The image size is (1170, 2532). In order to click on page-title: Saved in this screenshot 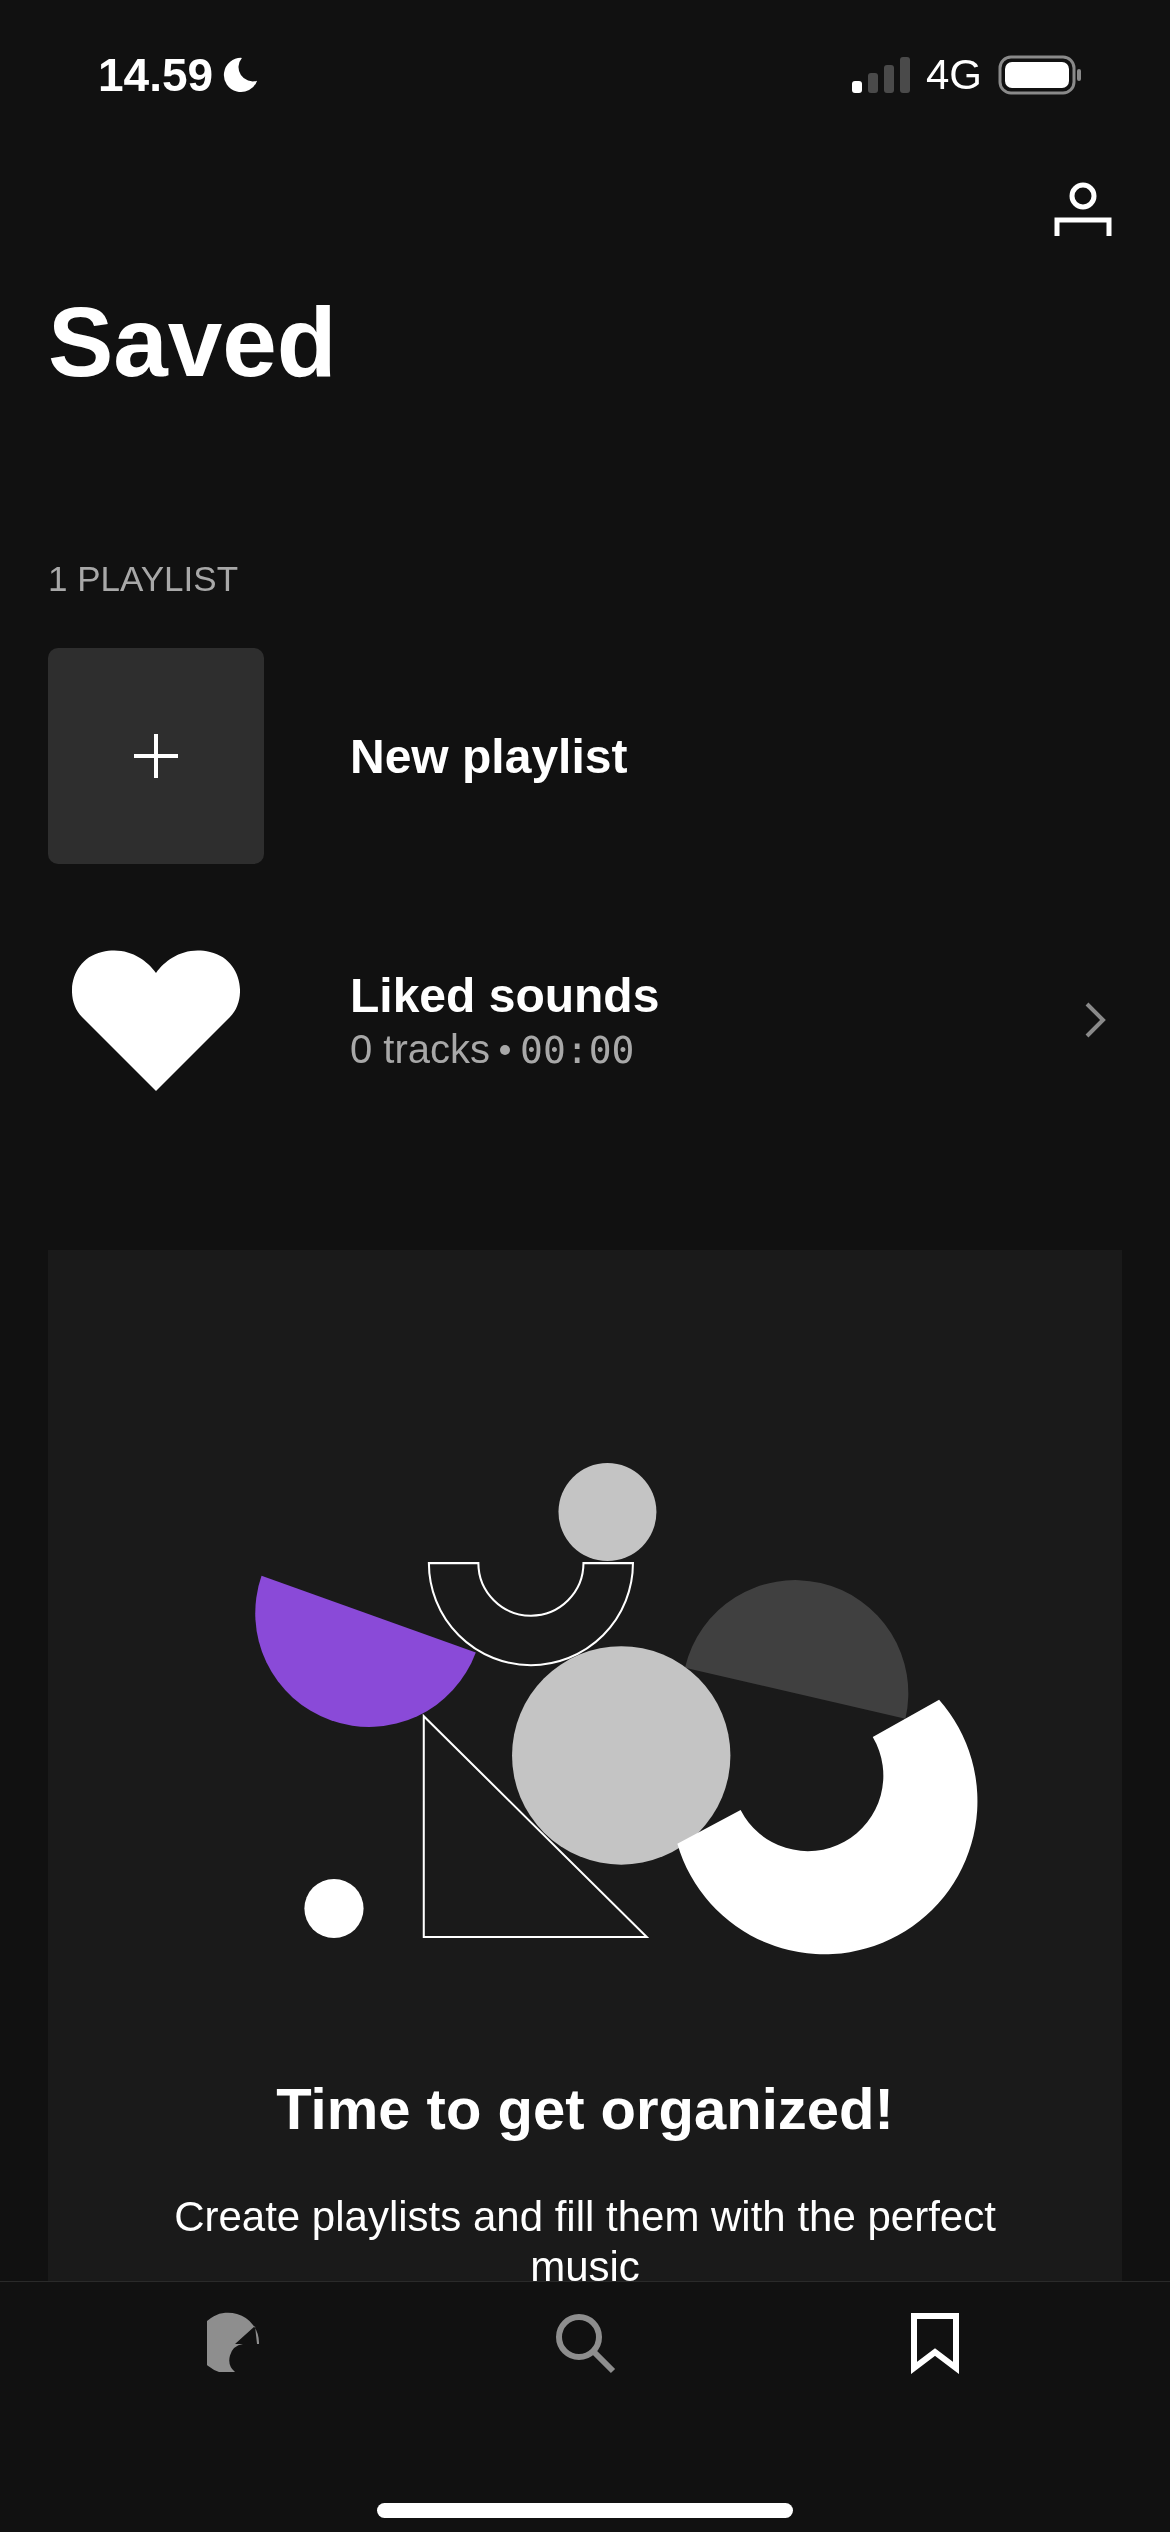, I will do `click(193, 342)`.